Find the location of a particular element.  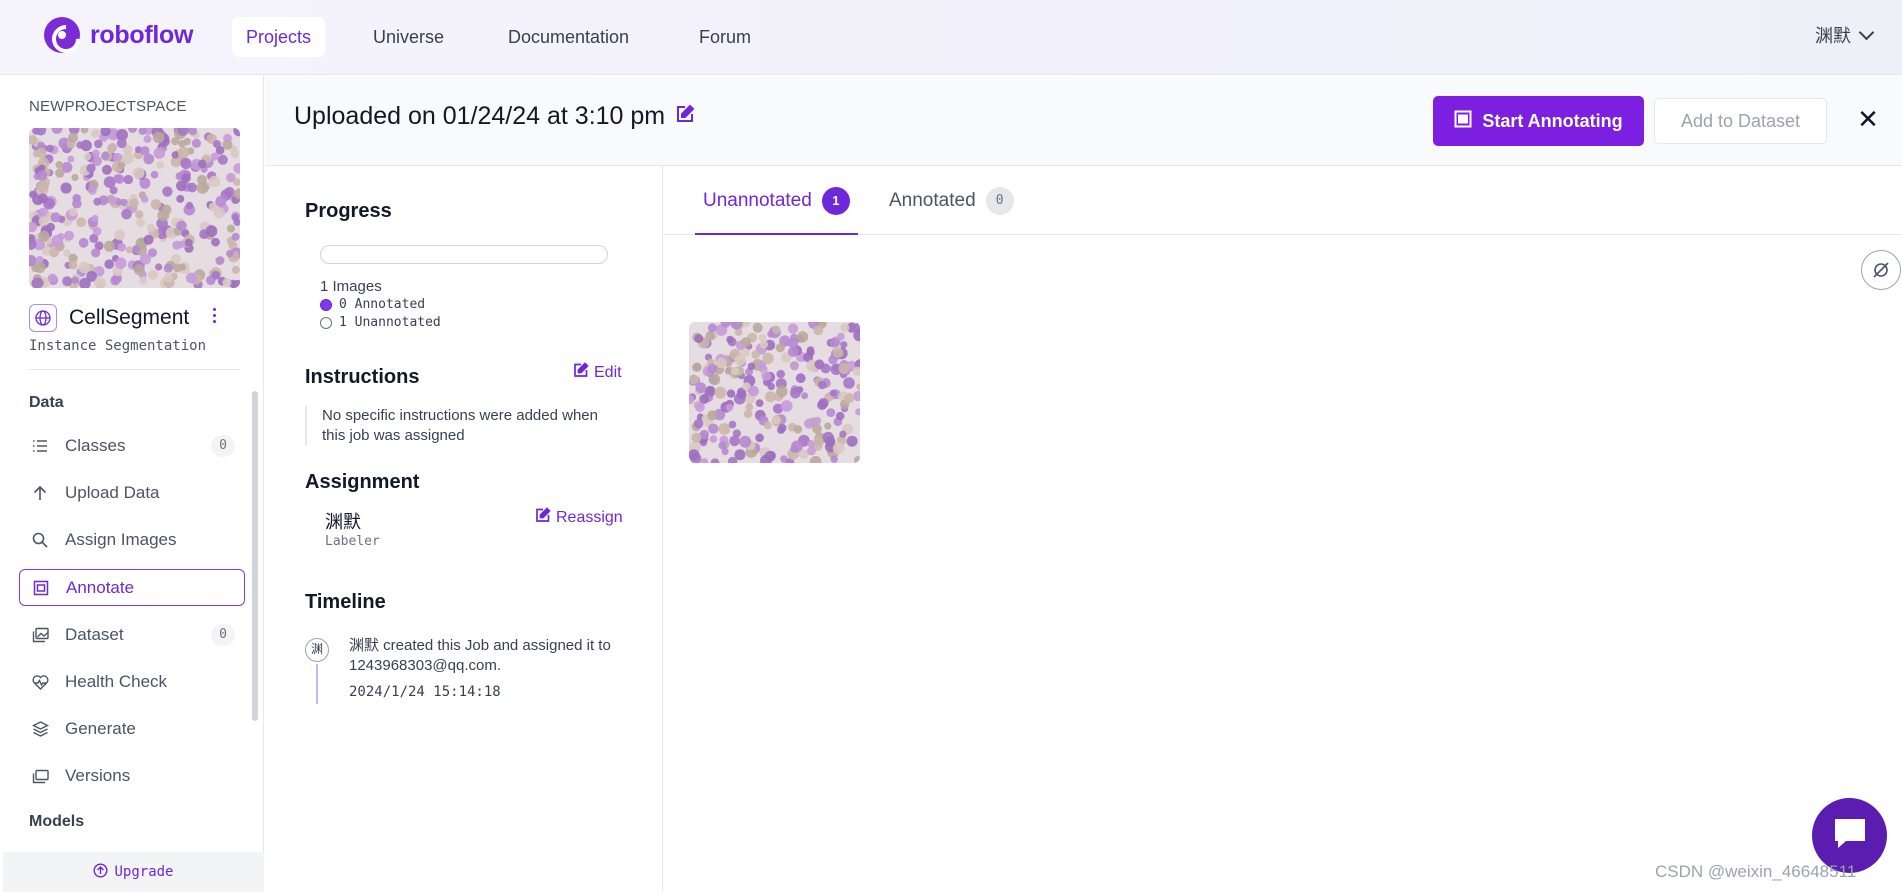

sidebar-scrollbar is located at coordinates (255, 556).